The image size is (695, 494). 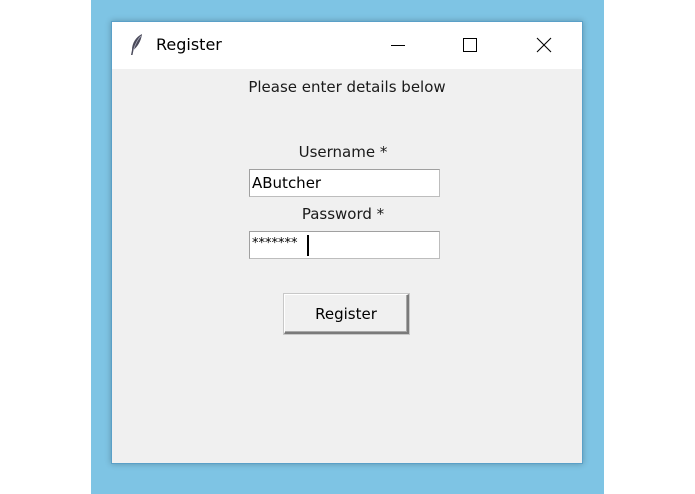 I want to click on close-button, so click(x=544, y=45).